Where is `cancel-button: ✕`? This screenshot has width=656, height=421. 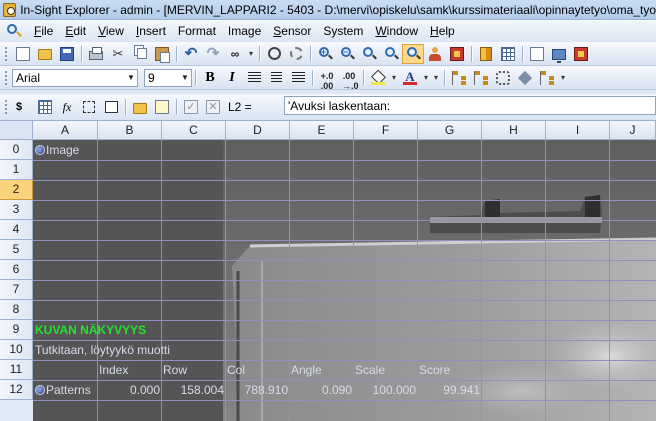 cancel-button: ✕ is located at coordinates (213, 107).